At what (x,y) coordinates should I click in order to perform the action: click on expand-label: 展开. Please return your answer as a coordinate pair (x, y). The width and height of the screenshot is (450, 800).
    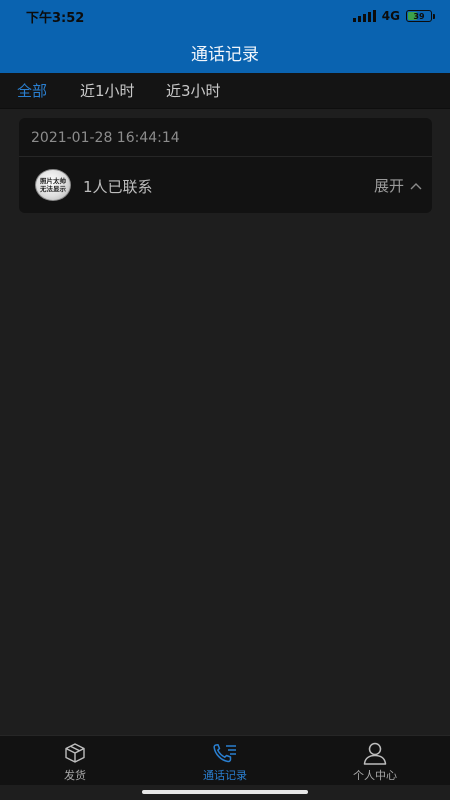
    Looking at the image, I should click on (388, 186).